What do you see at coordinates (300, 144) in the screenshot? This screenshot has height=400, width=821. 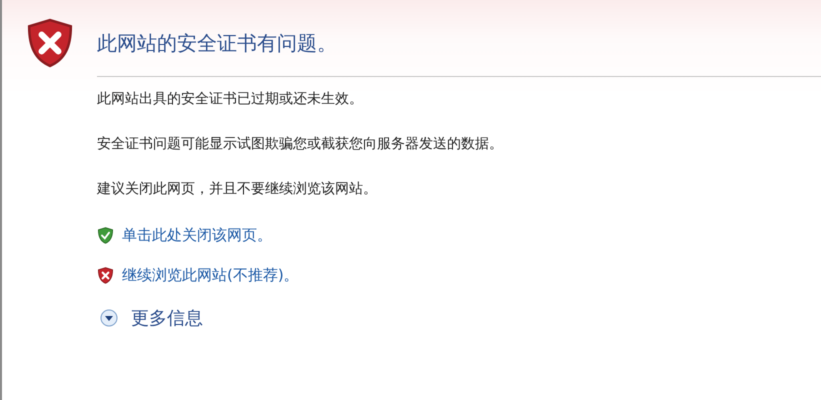 I see `message-text: 安全证书问题可能显示试图欺骗您或截获您向服务器发送的数据。` at bounding box center [300, 144].